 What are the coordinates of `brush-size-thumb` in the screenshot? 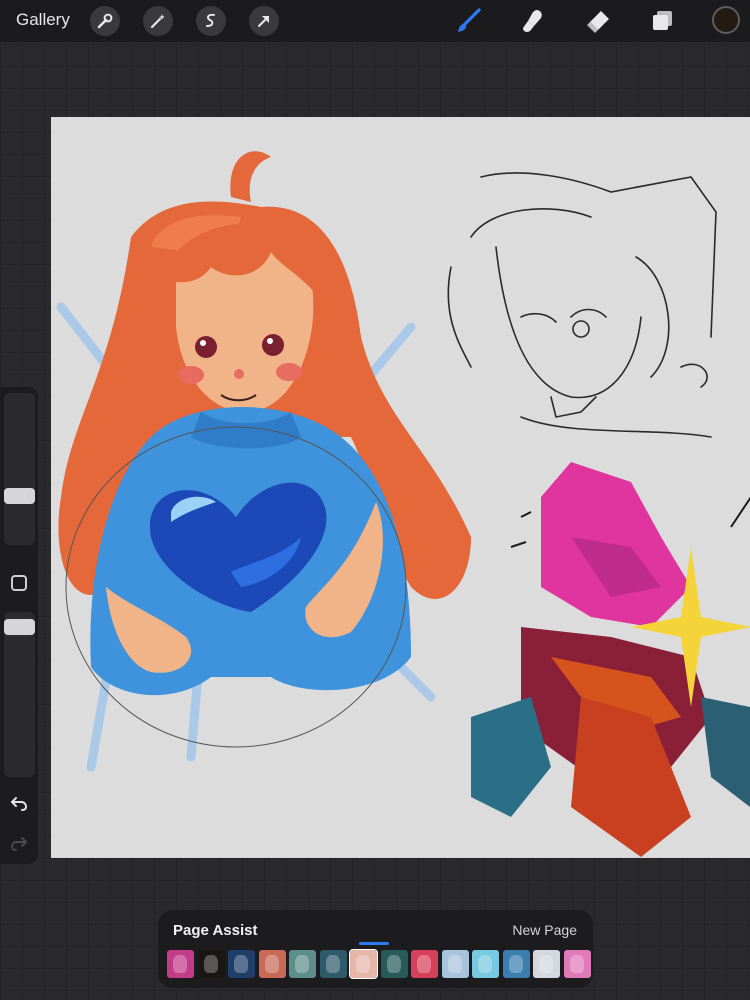 It's located at (19, 496).